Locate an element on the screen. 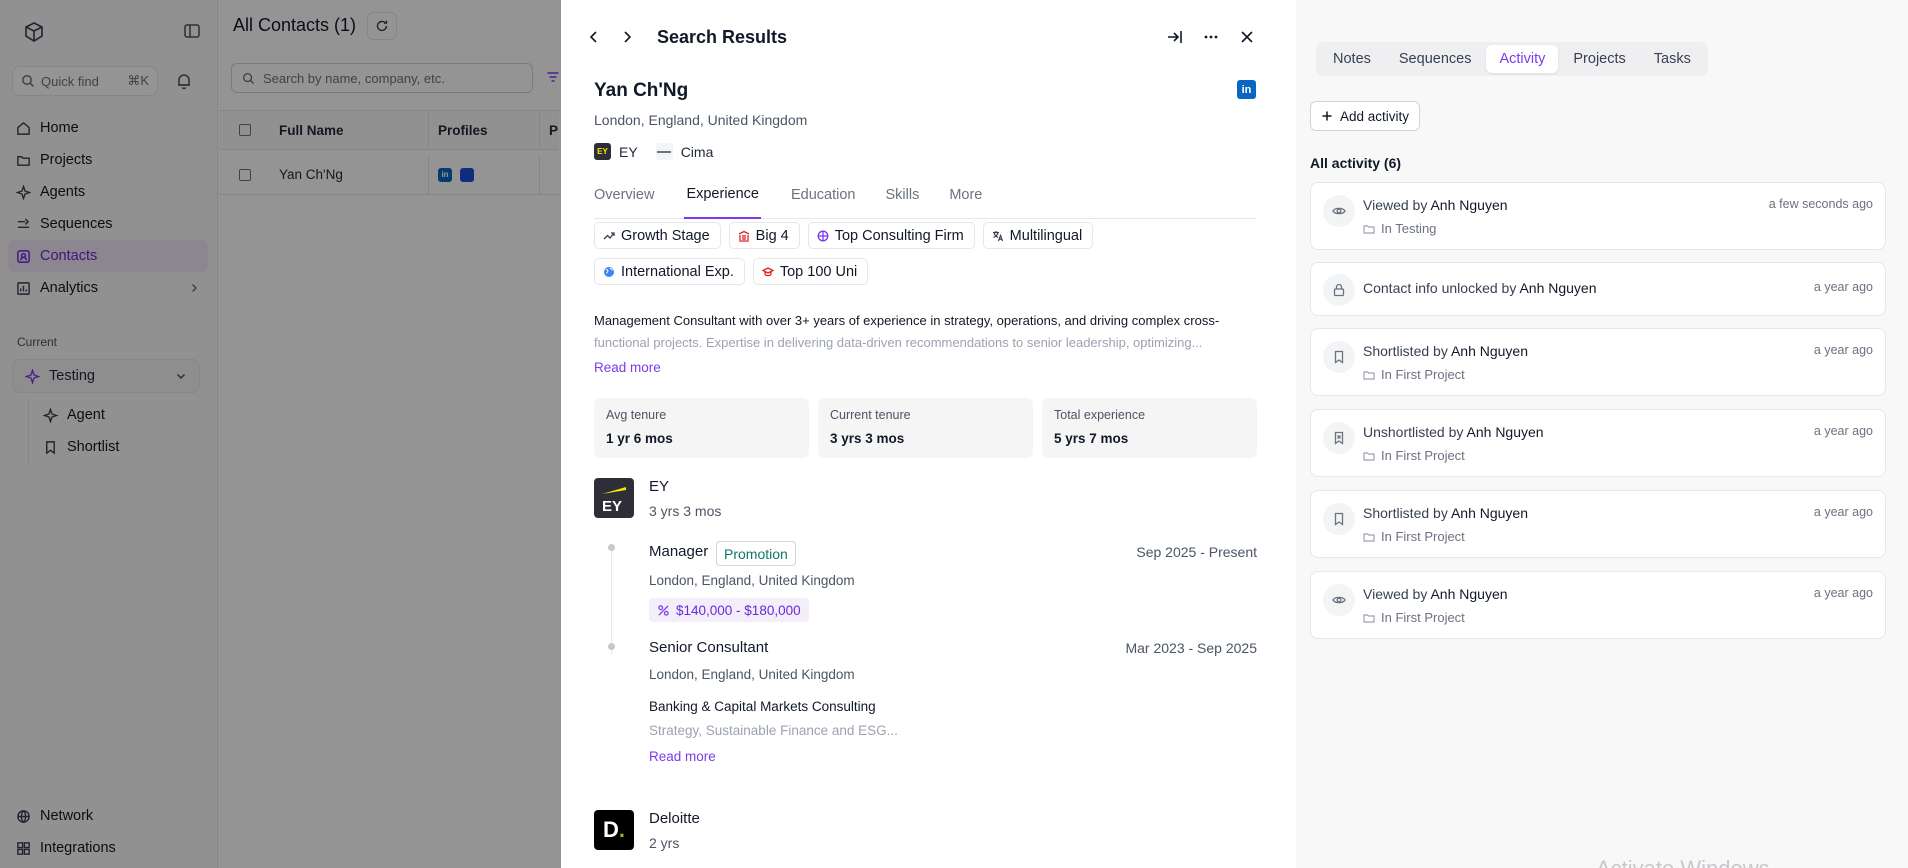 The height and width of the screenshot is (868, 1908). trend-up-icon is located at coordinates (609, 235).